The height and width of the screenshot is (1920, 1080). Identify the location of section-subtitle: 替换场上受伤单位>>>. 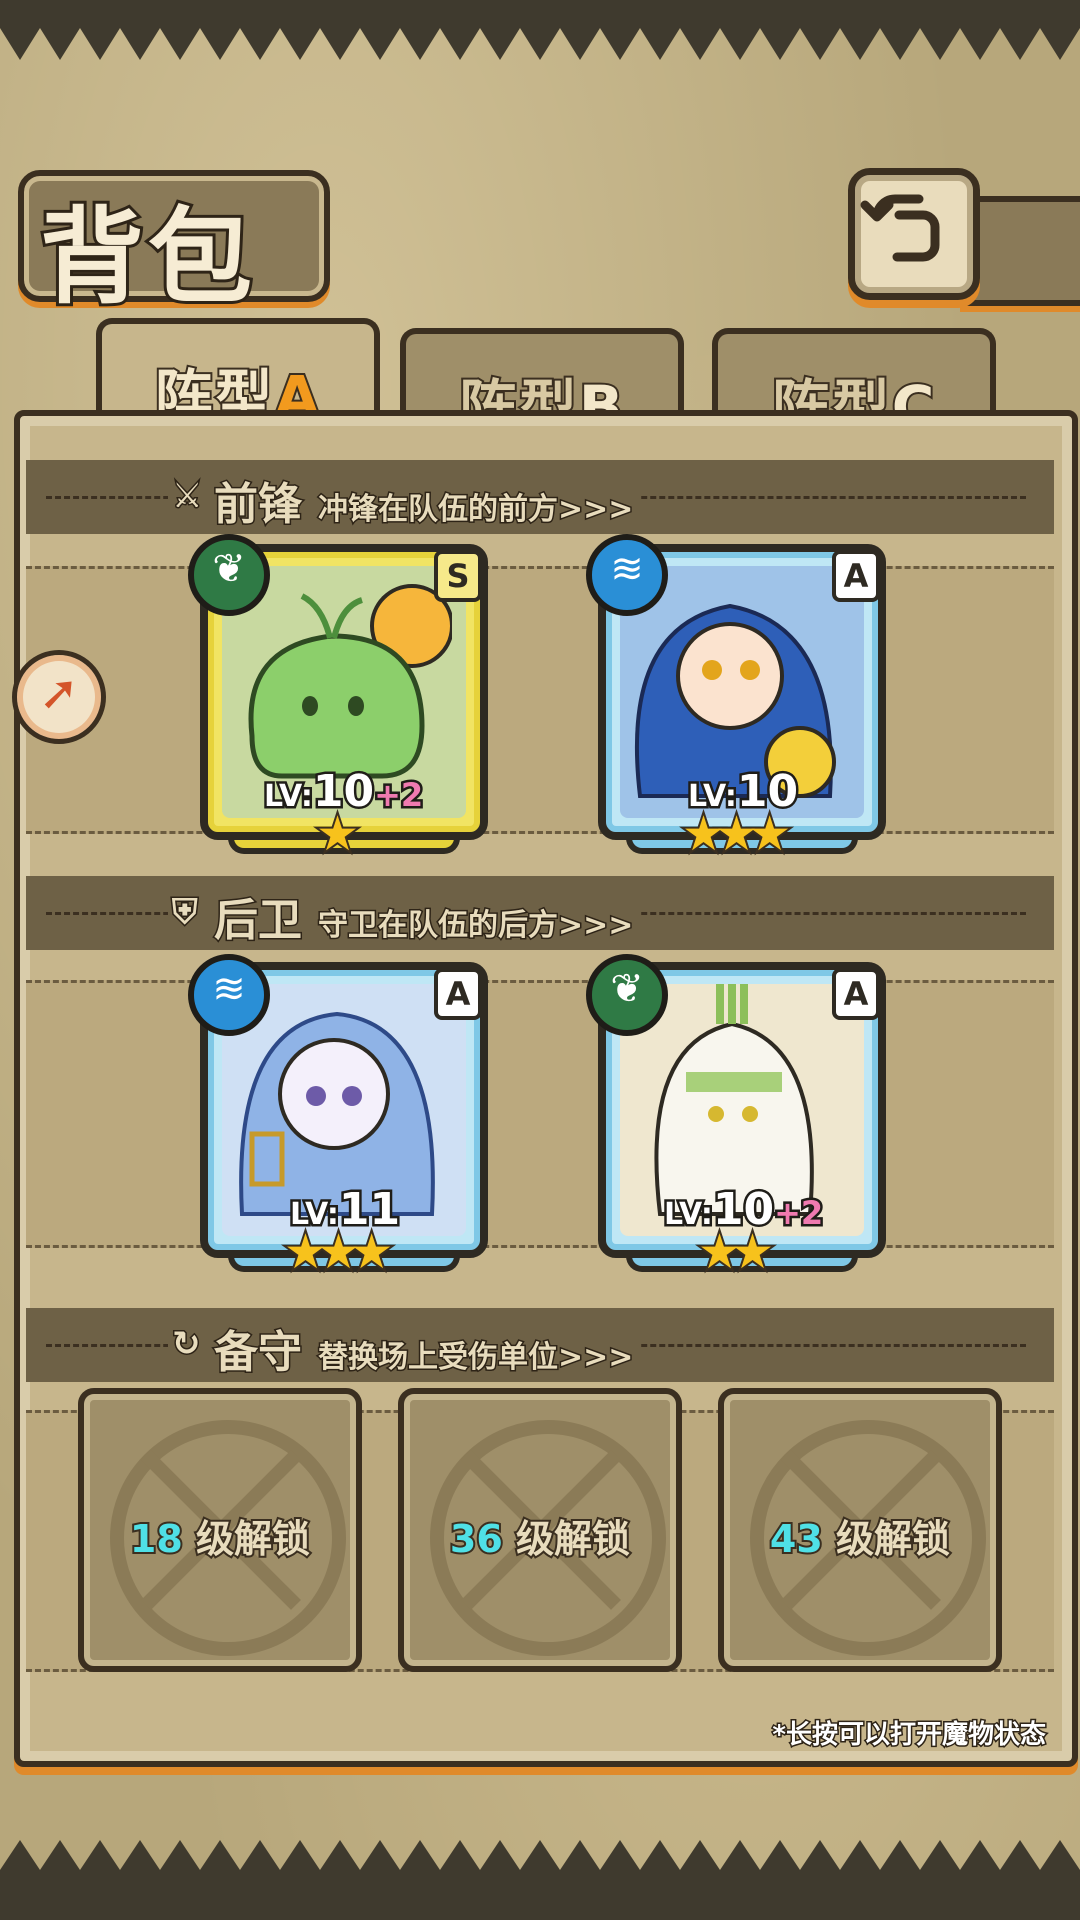
(475, 1358).